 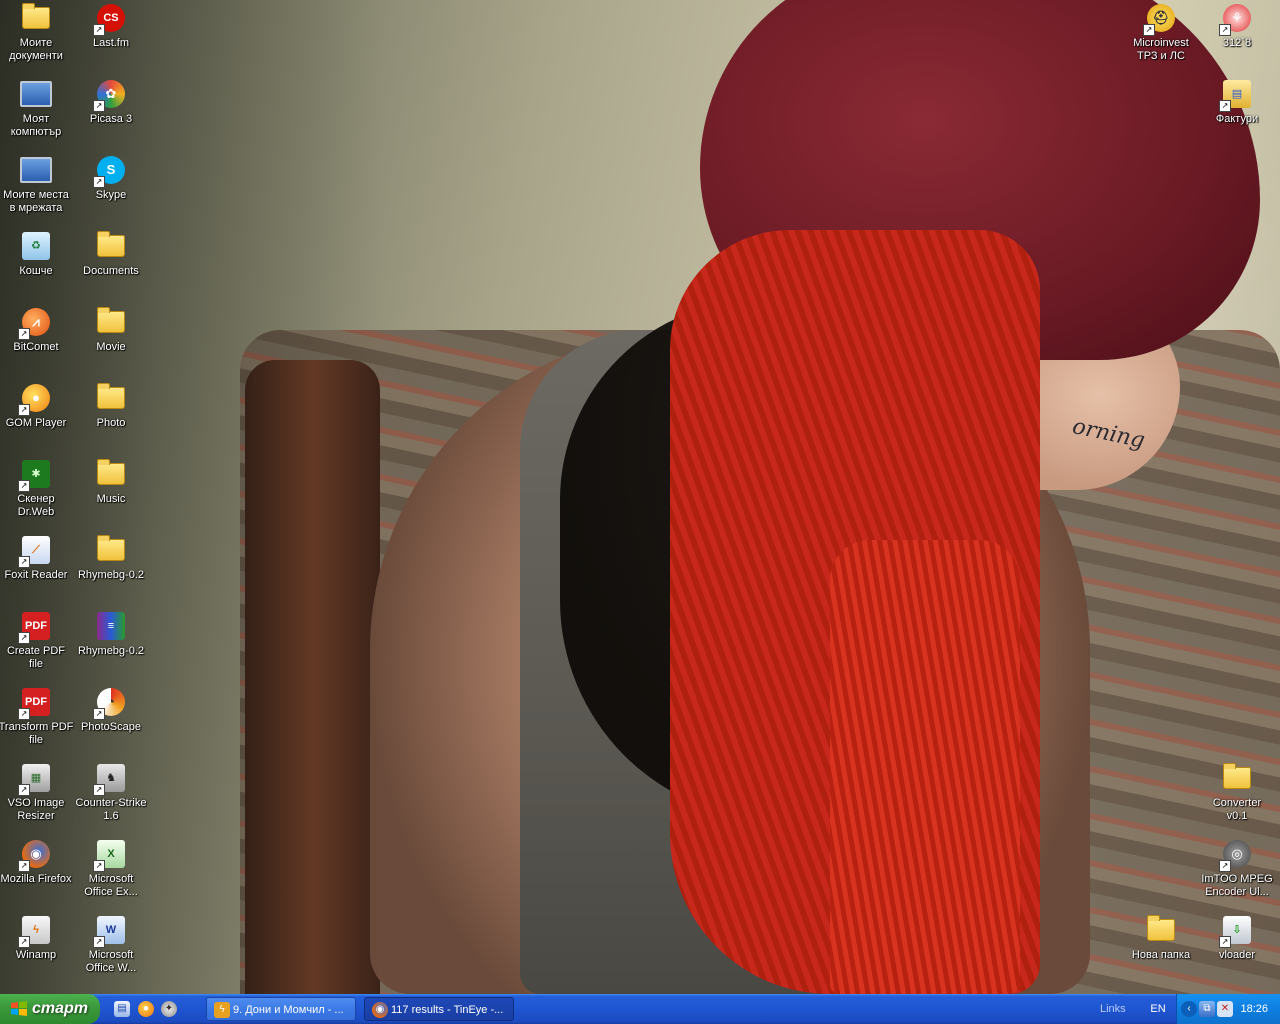 I want to click on desktop-icon: ◉ ↗ Mozilla Firefox, so click(x=37, y=862).